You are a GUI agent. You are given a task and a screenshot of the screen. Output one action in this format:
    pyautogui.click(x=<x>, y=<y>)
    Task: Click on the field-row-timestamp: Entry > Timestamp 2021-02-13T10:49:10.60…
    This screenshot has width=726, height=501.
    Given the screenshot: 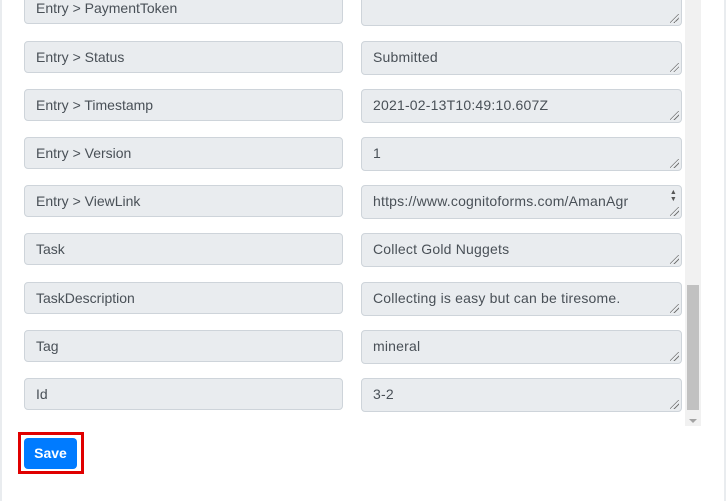 What is the action you would take?
    pyautogui.click(x=353, y=106)
    